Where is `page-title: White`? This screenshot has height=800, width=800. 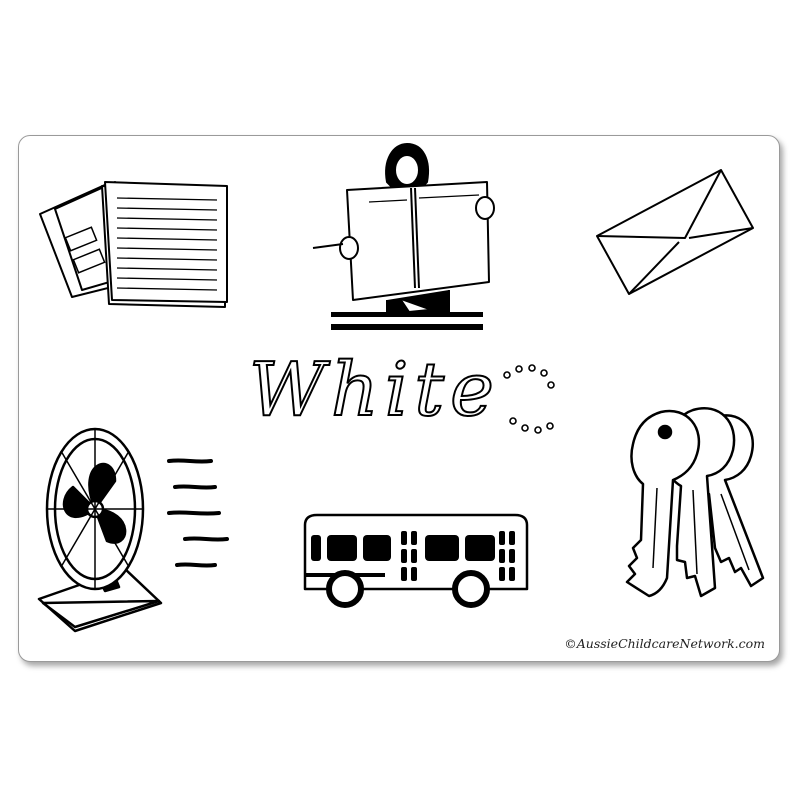
page-title: White is located at coordinates (405, 391).